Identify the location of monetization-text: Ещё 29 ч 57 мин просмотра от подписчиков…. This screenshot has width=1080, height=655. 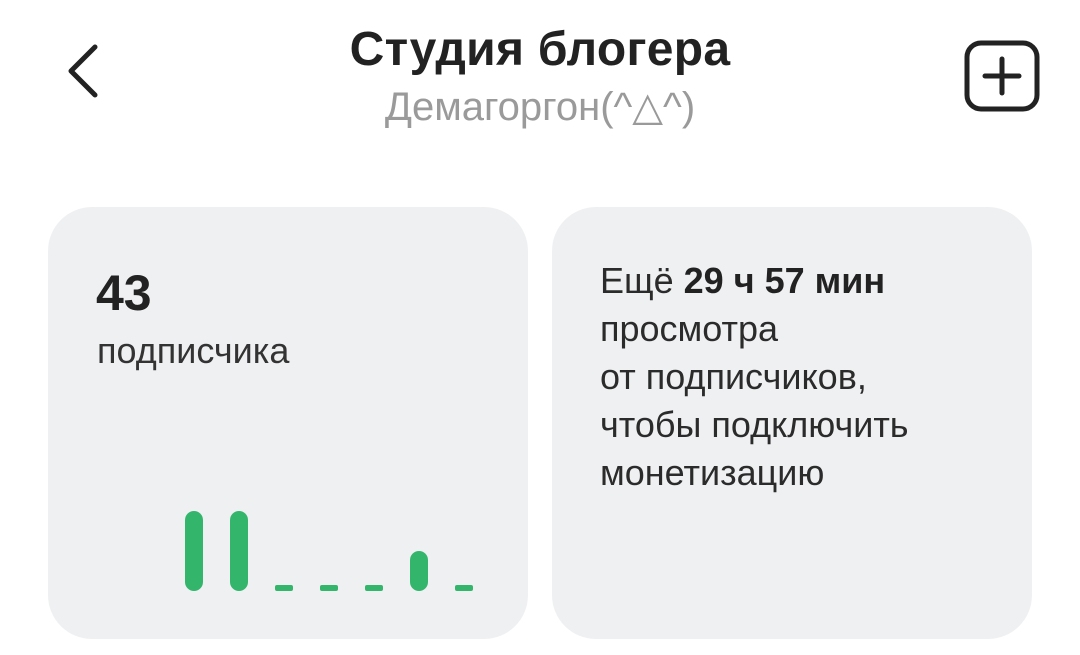
(810, 377).